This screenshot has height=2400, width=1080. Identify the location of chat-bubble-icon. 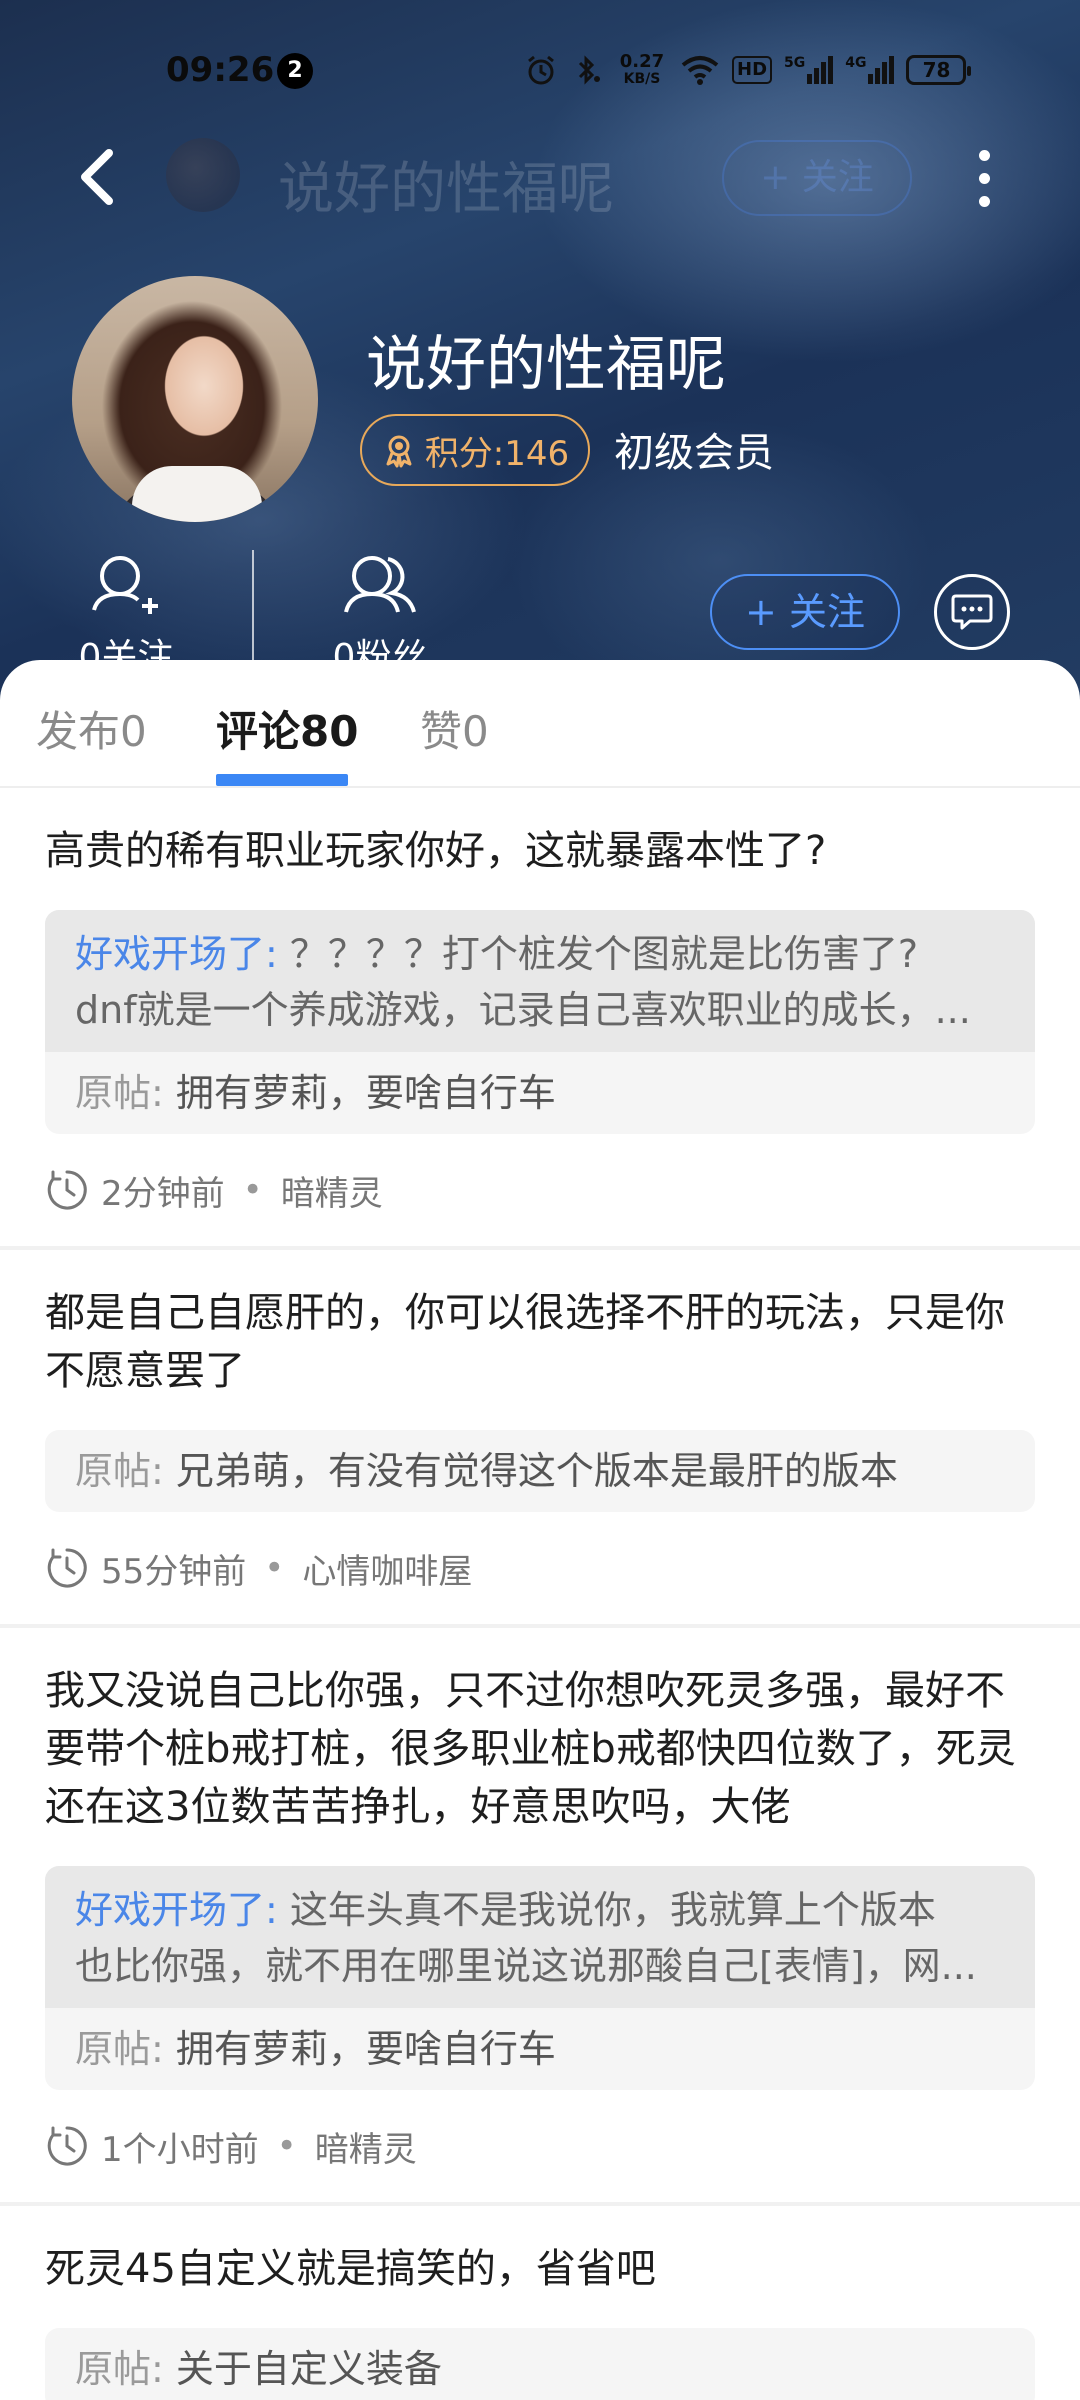
(972, 612).